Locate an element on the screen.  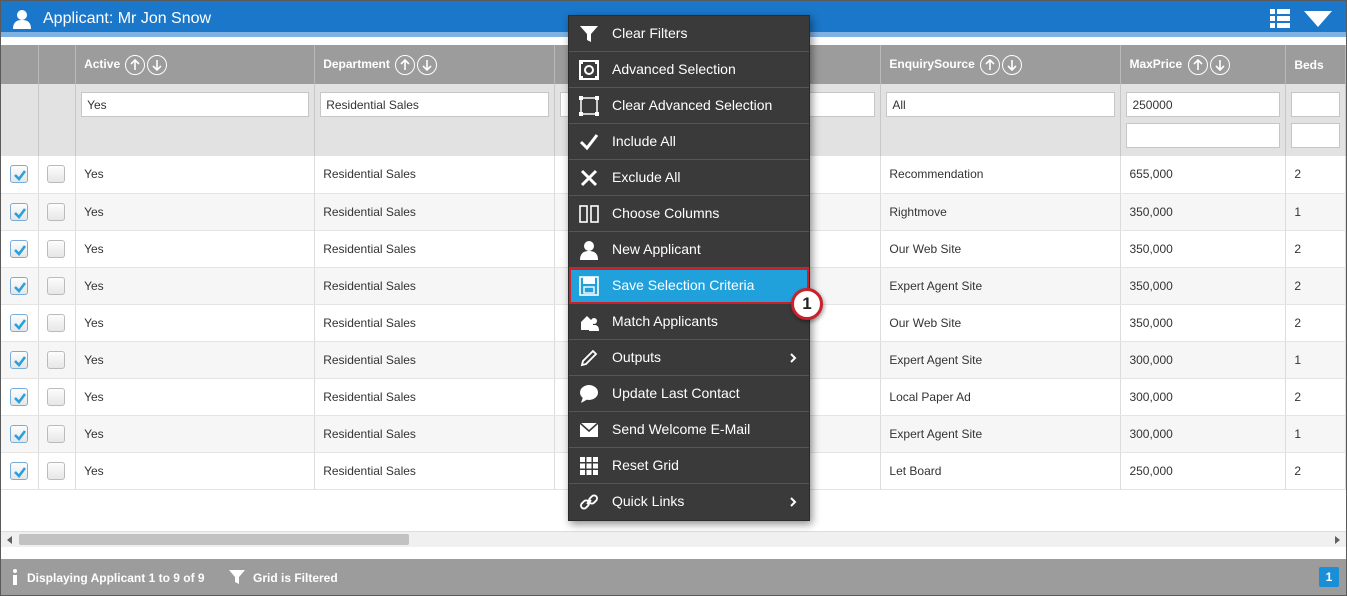
filter-enquiry-source-input is located at coordinates (1001, 104).